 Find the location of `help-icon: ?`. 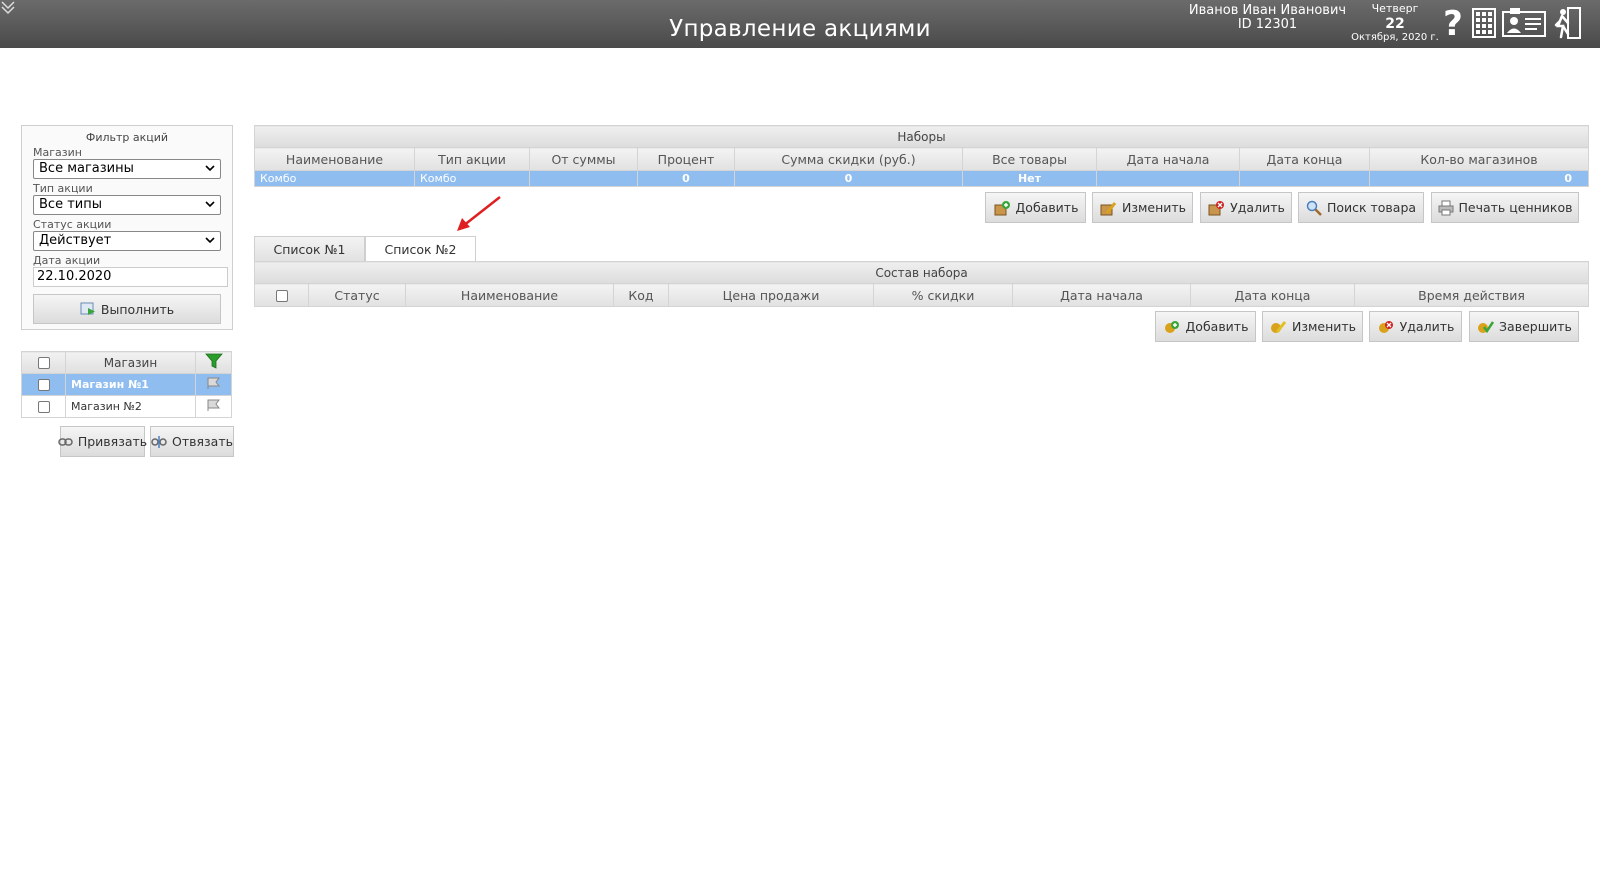

help-icon: ? is located at coordinates (1453, 24).